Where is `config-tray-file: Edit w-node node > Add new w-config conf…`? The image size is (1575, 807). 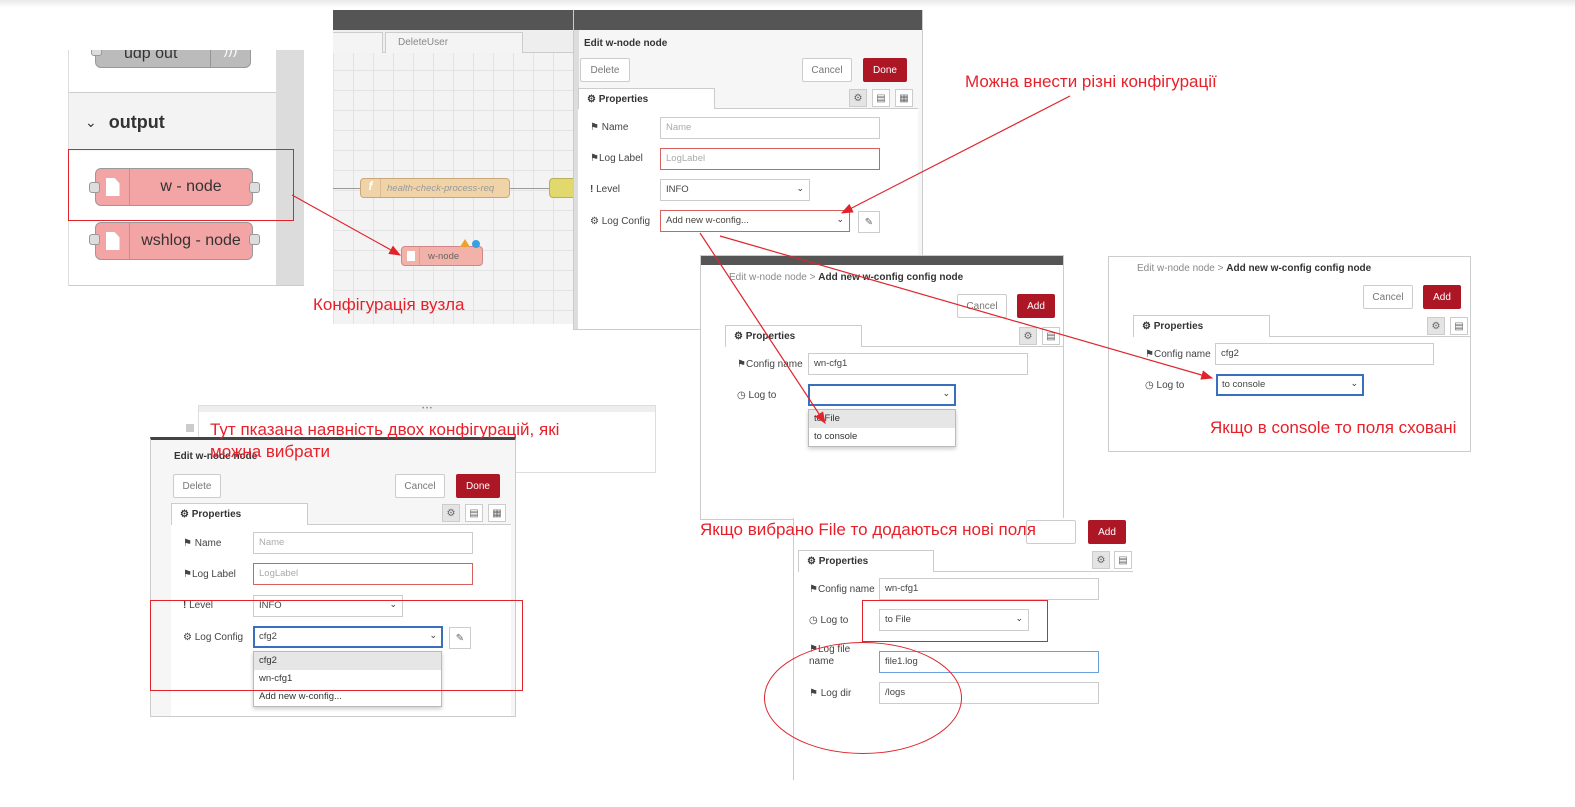 config-tray-file: Edit w-node node > Add new w-config conf… is located at coordinates (882, 387).